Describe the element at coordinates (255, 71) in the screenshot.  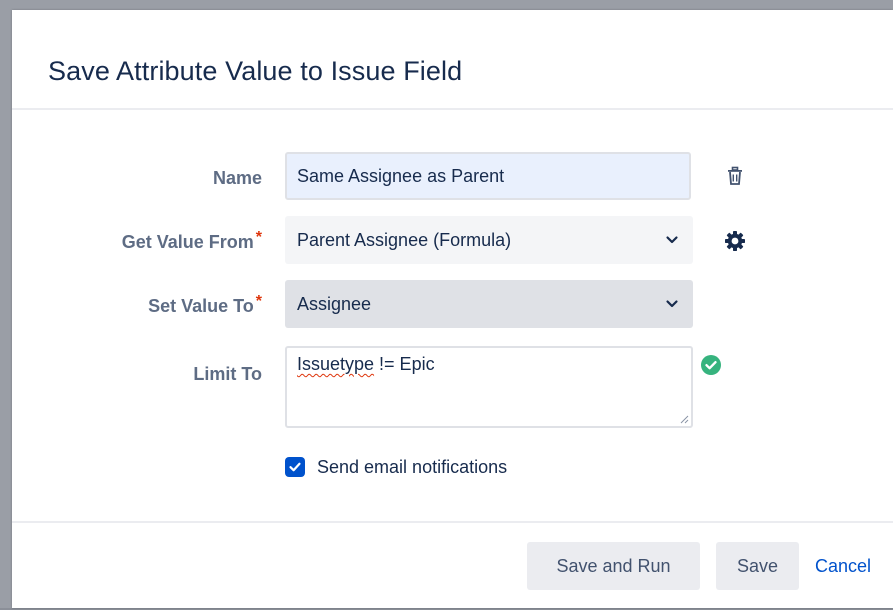
I see `dialog-title: Save Attribute Value to Issue Field` at that location.